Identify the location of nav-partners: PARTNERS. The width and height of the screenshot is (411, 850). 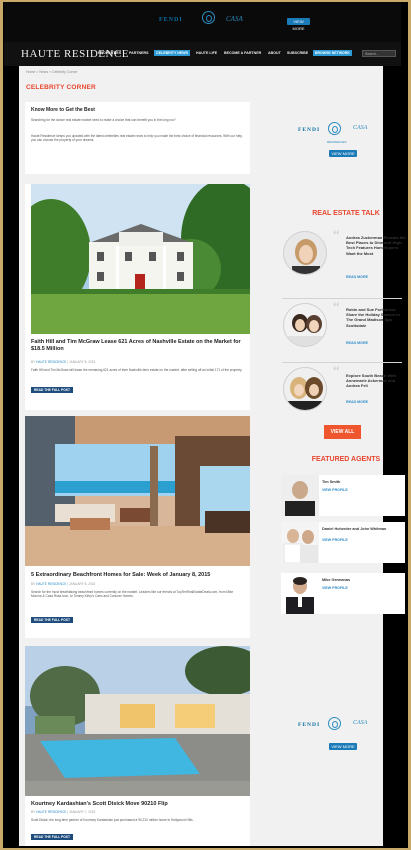
(139, 53).